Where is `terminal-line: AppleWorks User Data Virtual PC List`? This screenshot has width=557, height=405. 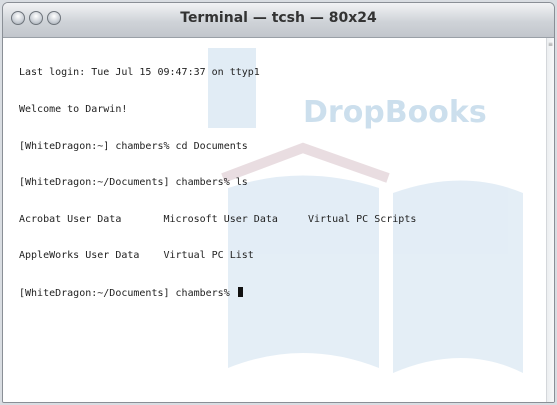
terminal-line: AppleWorks User Data Virtual PC List is located at coordinates (136, 256).